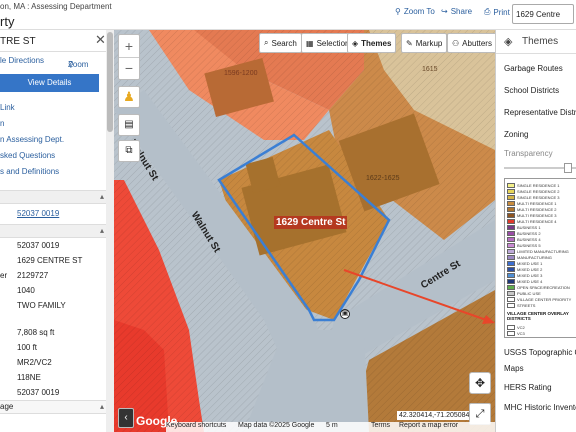  What do you see at coordinates (536, 113) in the screenshot?
I see `theme-item: Representative Districts` at bounding box center [536, 113].